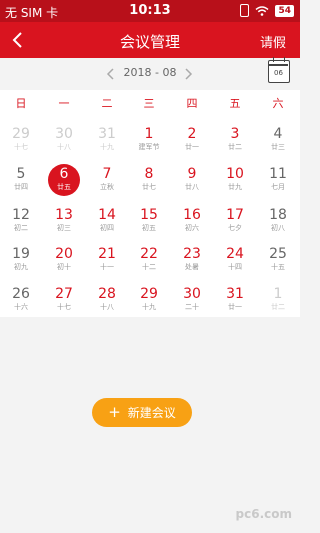 The image size is (320, 533). I want to click on calendar-day: 19 初九, so click(21, 262).